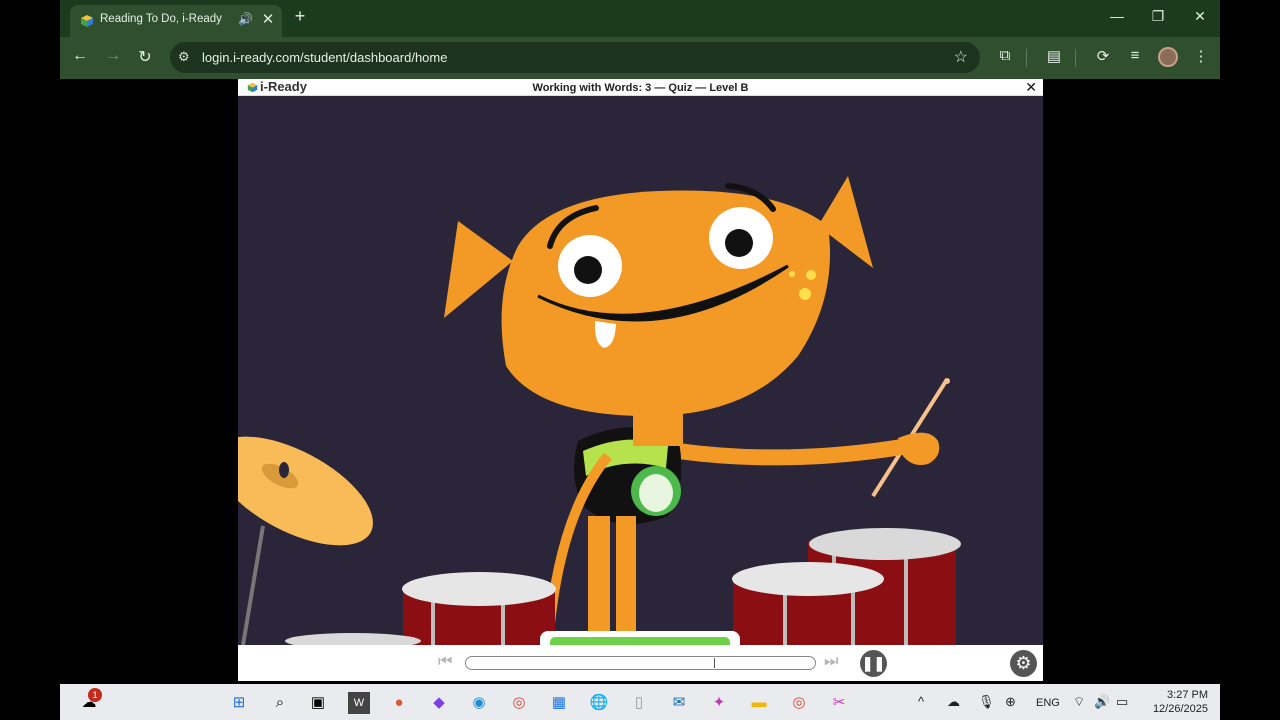 This screenshot has width=1280, height=720. Describe the element at coordinates (113, 56) in the screenshot. I see `forward-arrow-icon: →` at that location.